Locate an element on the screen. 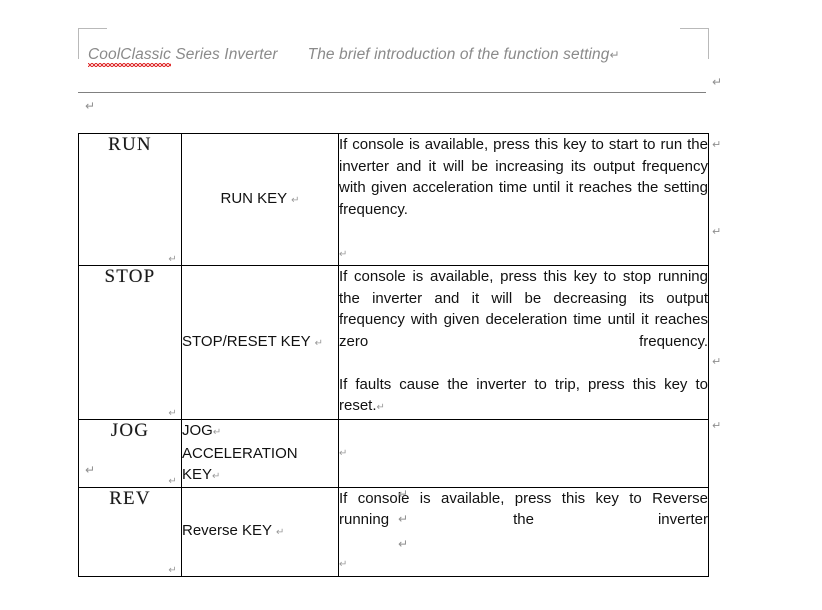 The width and height of the screenshot is (822, 610). row-pilcrow-mark-3: ↵ is located at coordinates (717, 361).